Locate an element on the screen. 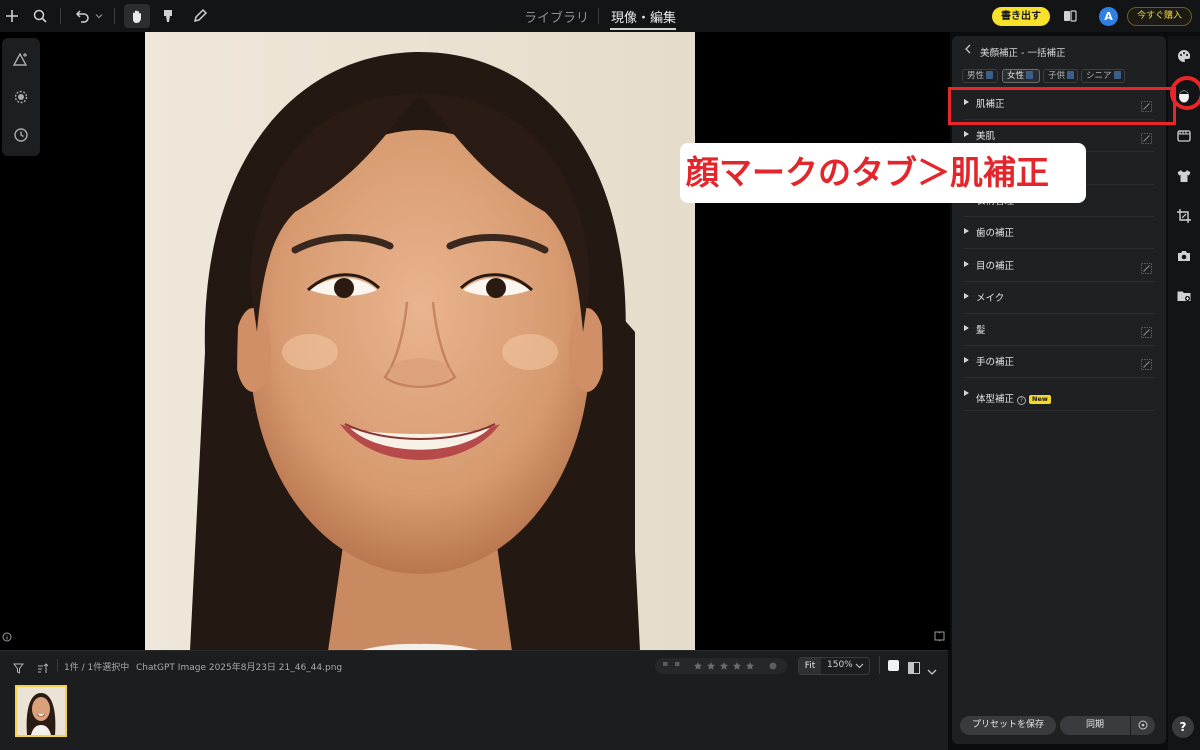  selection-count: 1件 / 1件選択中 is located at coordinates (97, 668).